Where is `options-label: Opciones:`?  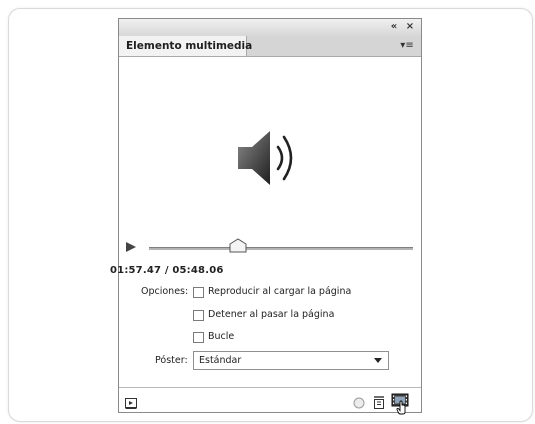 options-label: Opciones: is located at coordinates (165, 291).